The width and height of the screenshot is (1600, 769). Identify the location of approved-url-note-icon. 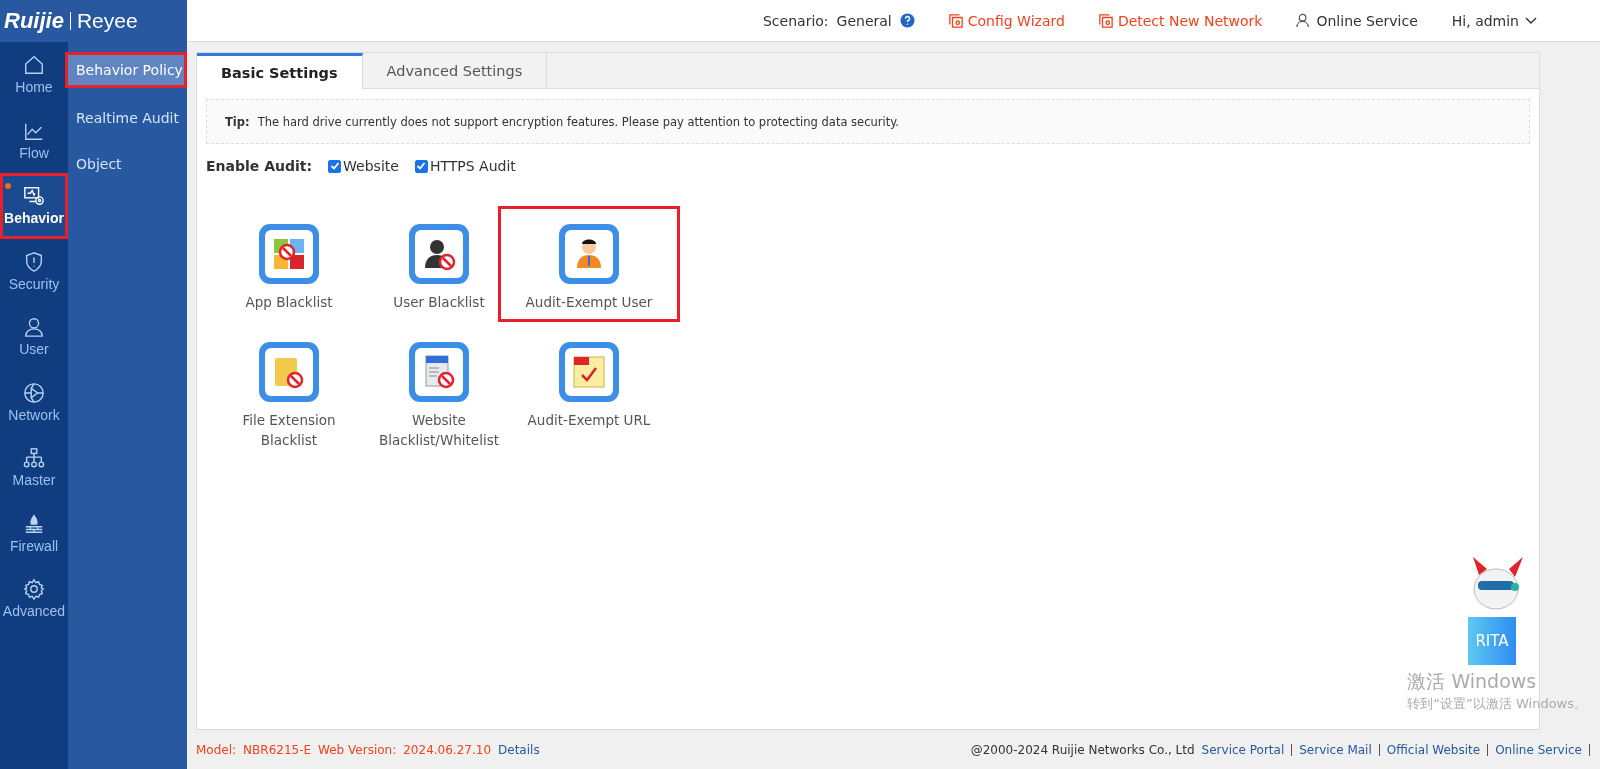
(589, 372).